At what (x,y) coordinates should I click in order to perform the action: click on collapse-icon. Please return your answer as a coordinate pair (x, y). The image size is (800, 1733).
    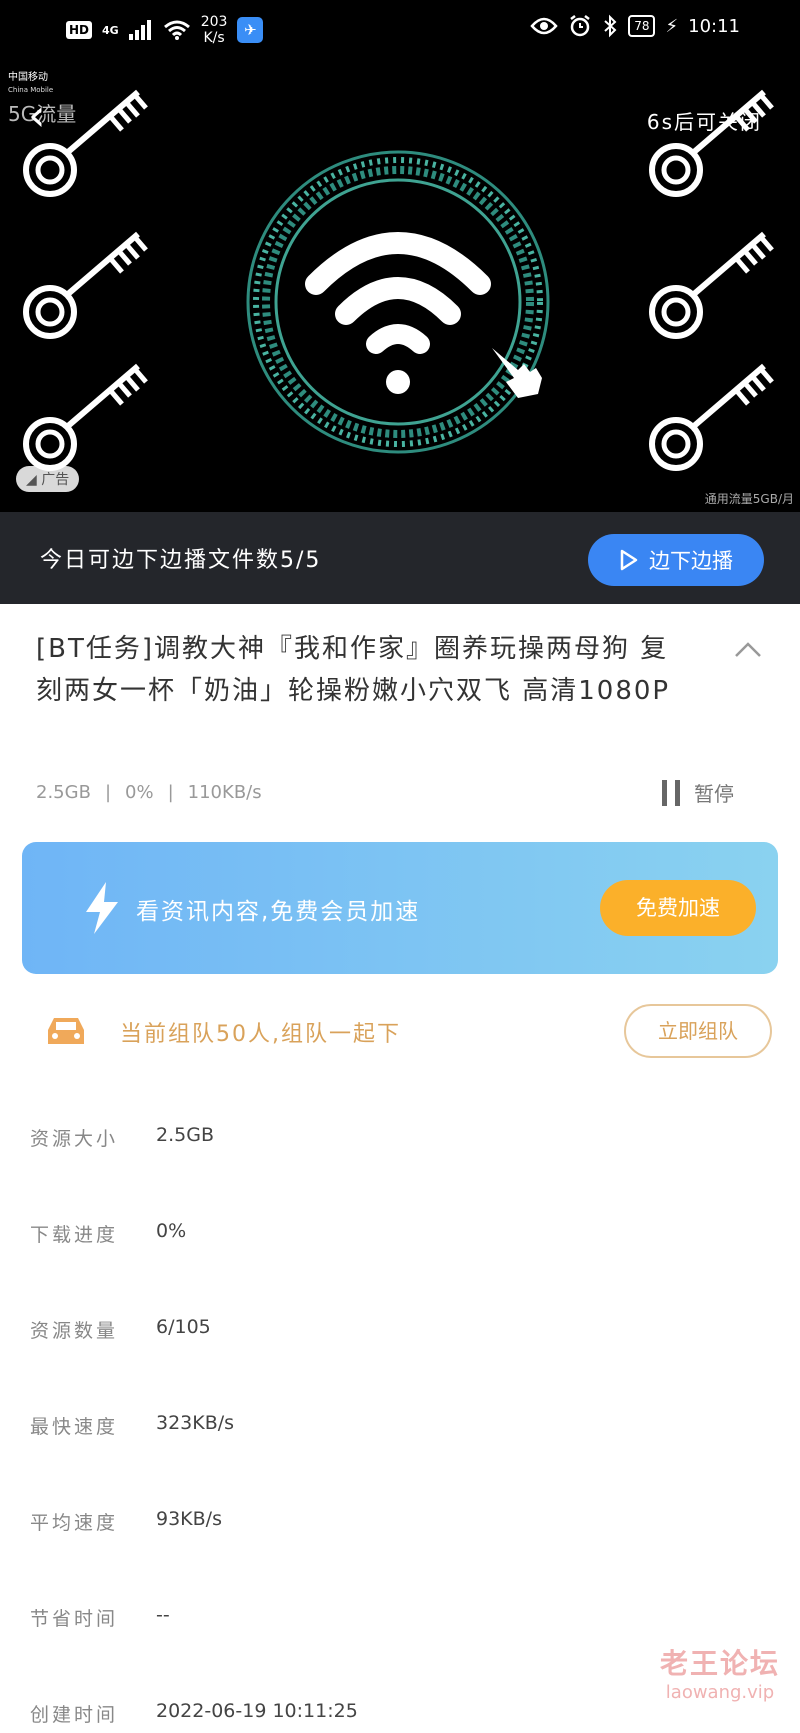
    Looking at the image, I should click on (748, 650).